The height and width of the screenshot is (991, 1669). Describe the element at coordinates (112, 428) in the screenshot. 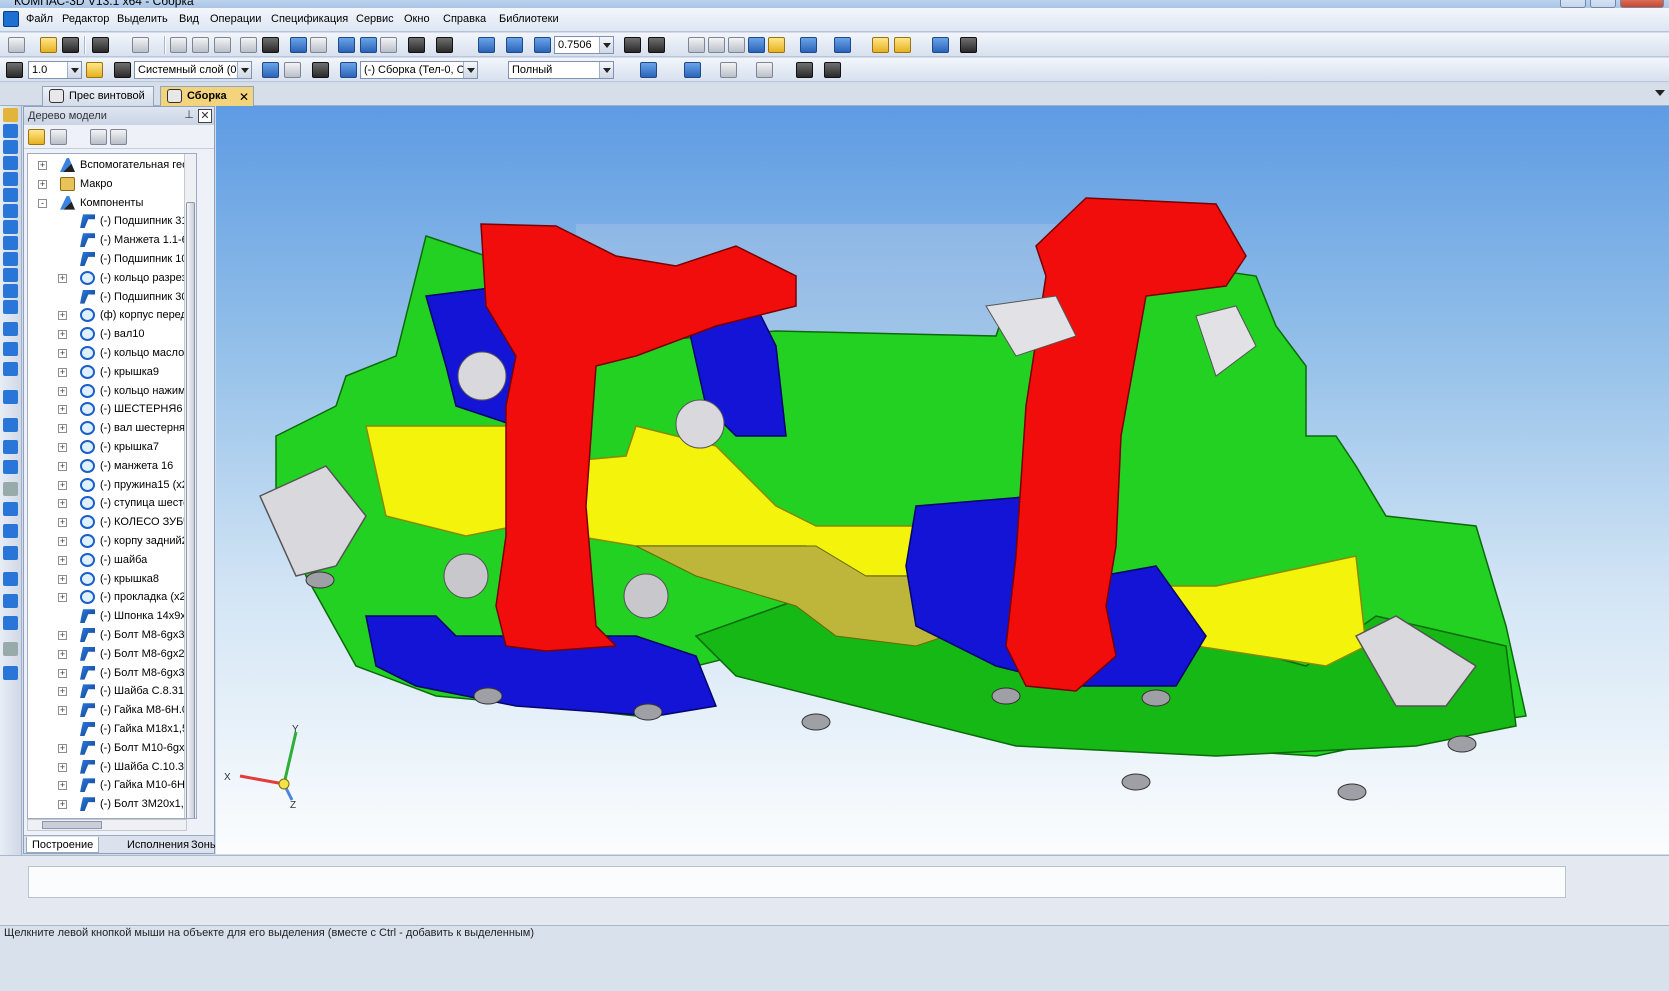

I see `tree-item: + (-) вал шестерня5` at that location.